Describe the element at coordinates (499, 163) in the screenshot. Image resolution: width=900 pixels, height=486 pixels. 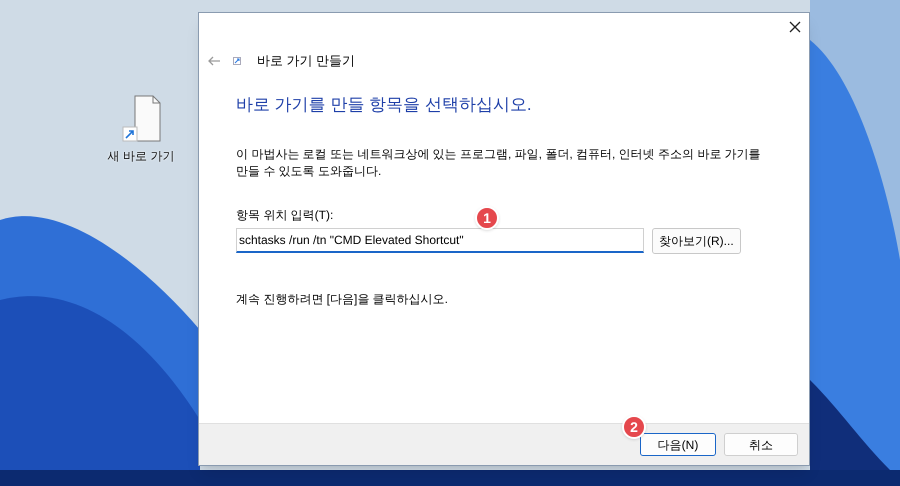
I see `description-text: 이 마법사는 로컬 또는 네트워크상에 있는 프로그램, 파일, 폴더, 컴퓨터, 인터넷 주소의 바로 가기를 만들 수 있도록 도와줍니다.` at that location.